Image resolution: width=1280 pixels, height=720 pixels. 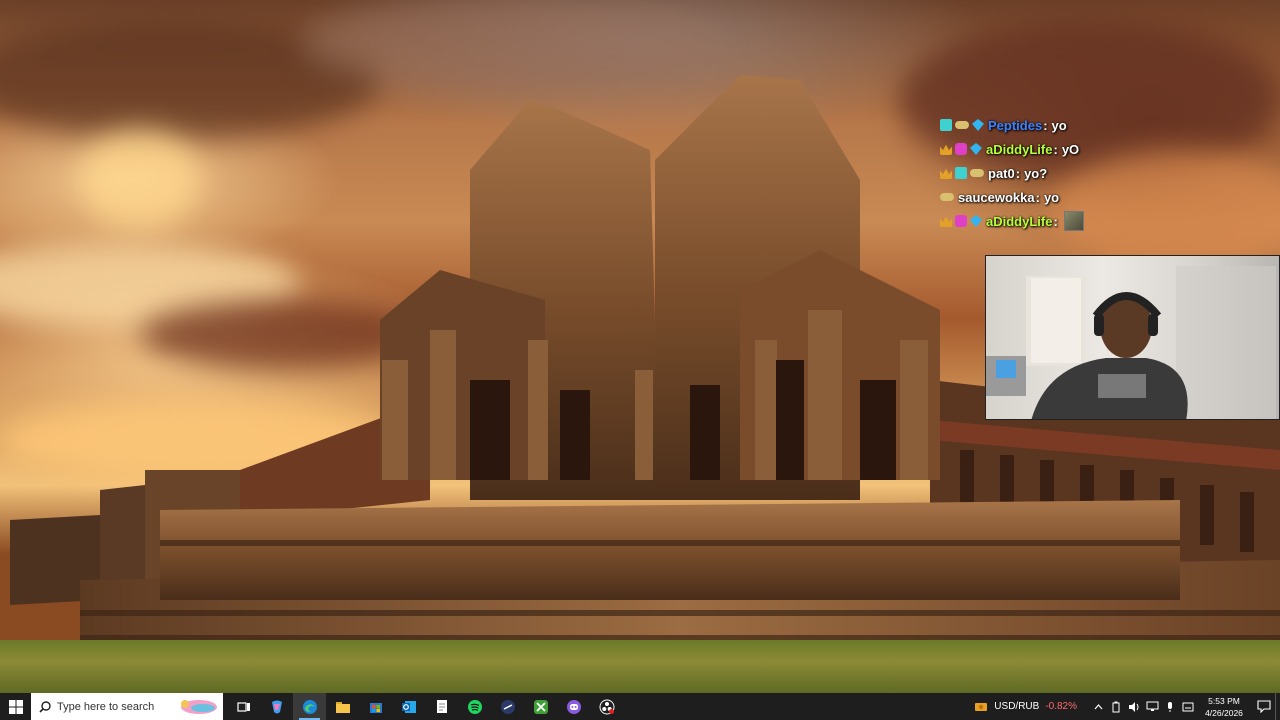 I want to click on ticker-pair: USD/RUB, so click(x=1017, y=706).